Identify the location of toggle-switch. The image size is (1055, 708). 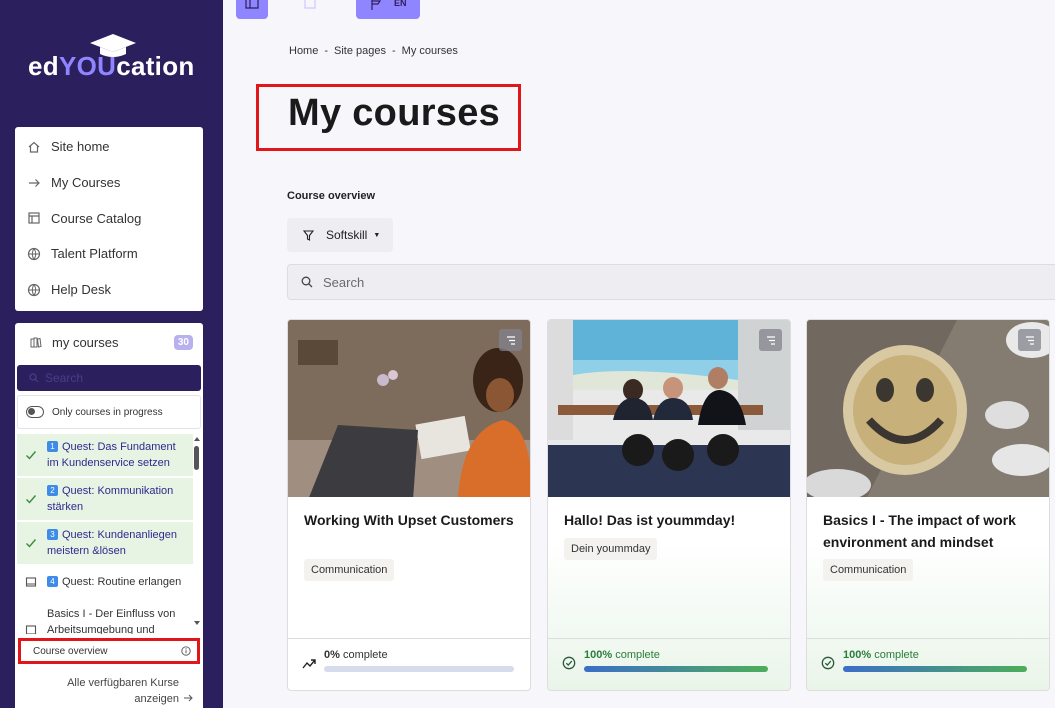
(35, 412).